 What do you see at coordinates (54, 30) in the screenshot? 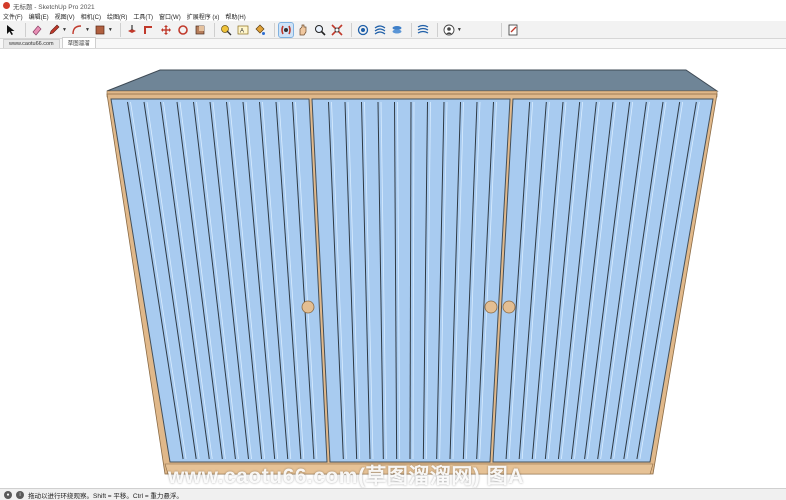
I see `pencil-icon` at bounding box center [54, 30].